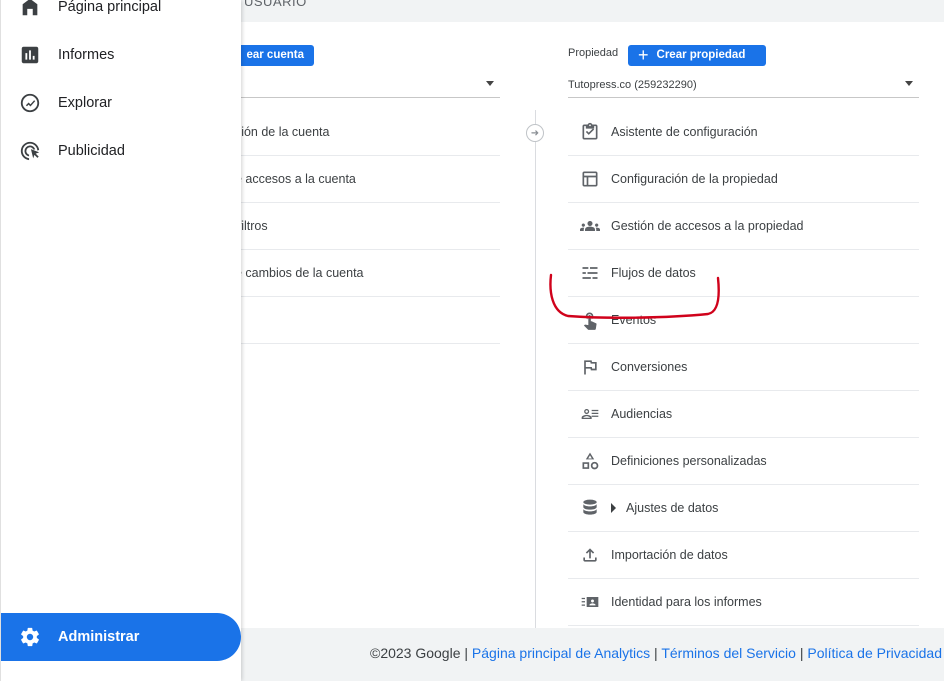 This screenshot has width=944, height=681. I want to click on property-row-access: Gestión de accesos a la propiedad, so click(743, 226).